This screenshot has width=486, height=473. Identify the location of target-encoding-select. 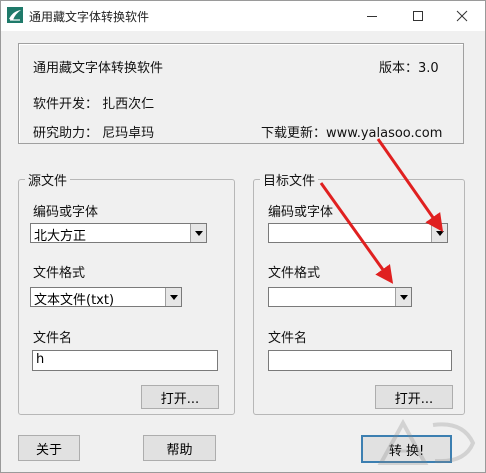
(358, 233).